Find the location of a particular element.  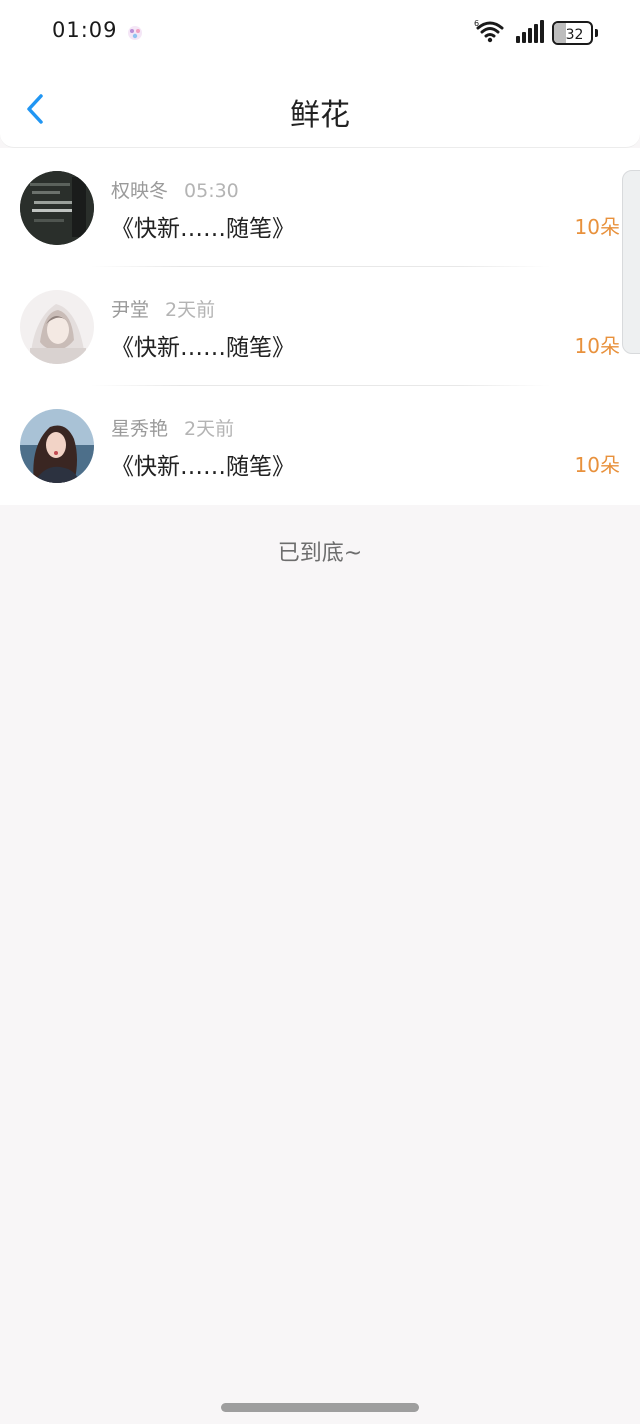

signal-icon is located at coordinates (530, 31).